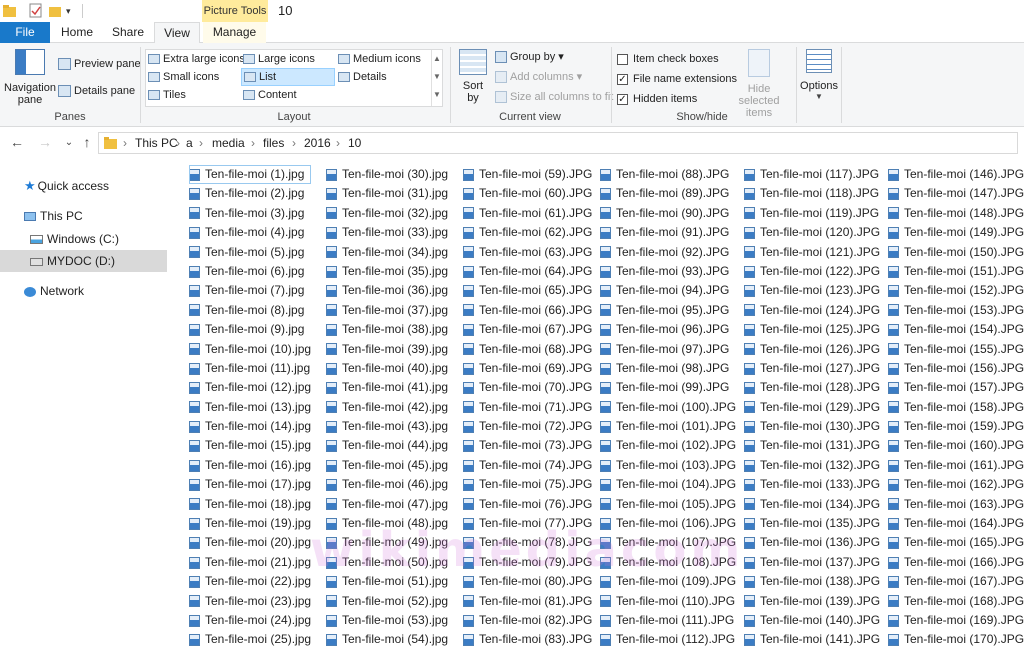  What do you see at coordinates (812, 310) in the screenshot?
I see `file-item: Ten-file-moi (124).JPG` at bounding box center [812, 310].